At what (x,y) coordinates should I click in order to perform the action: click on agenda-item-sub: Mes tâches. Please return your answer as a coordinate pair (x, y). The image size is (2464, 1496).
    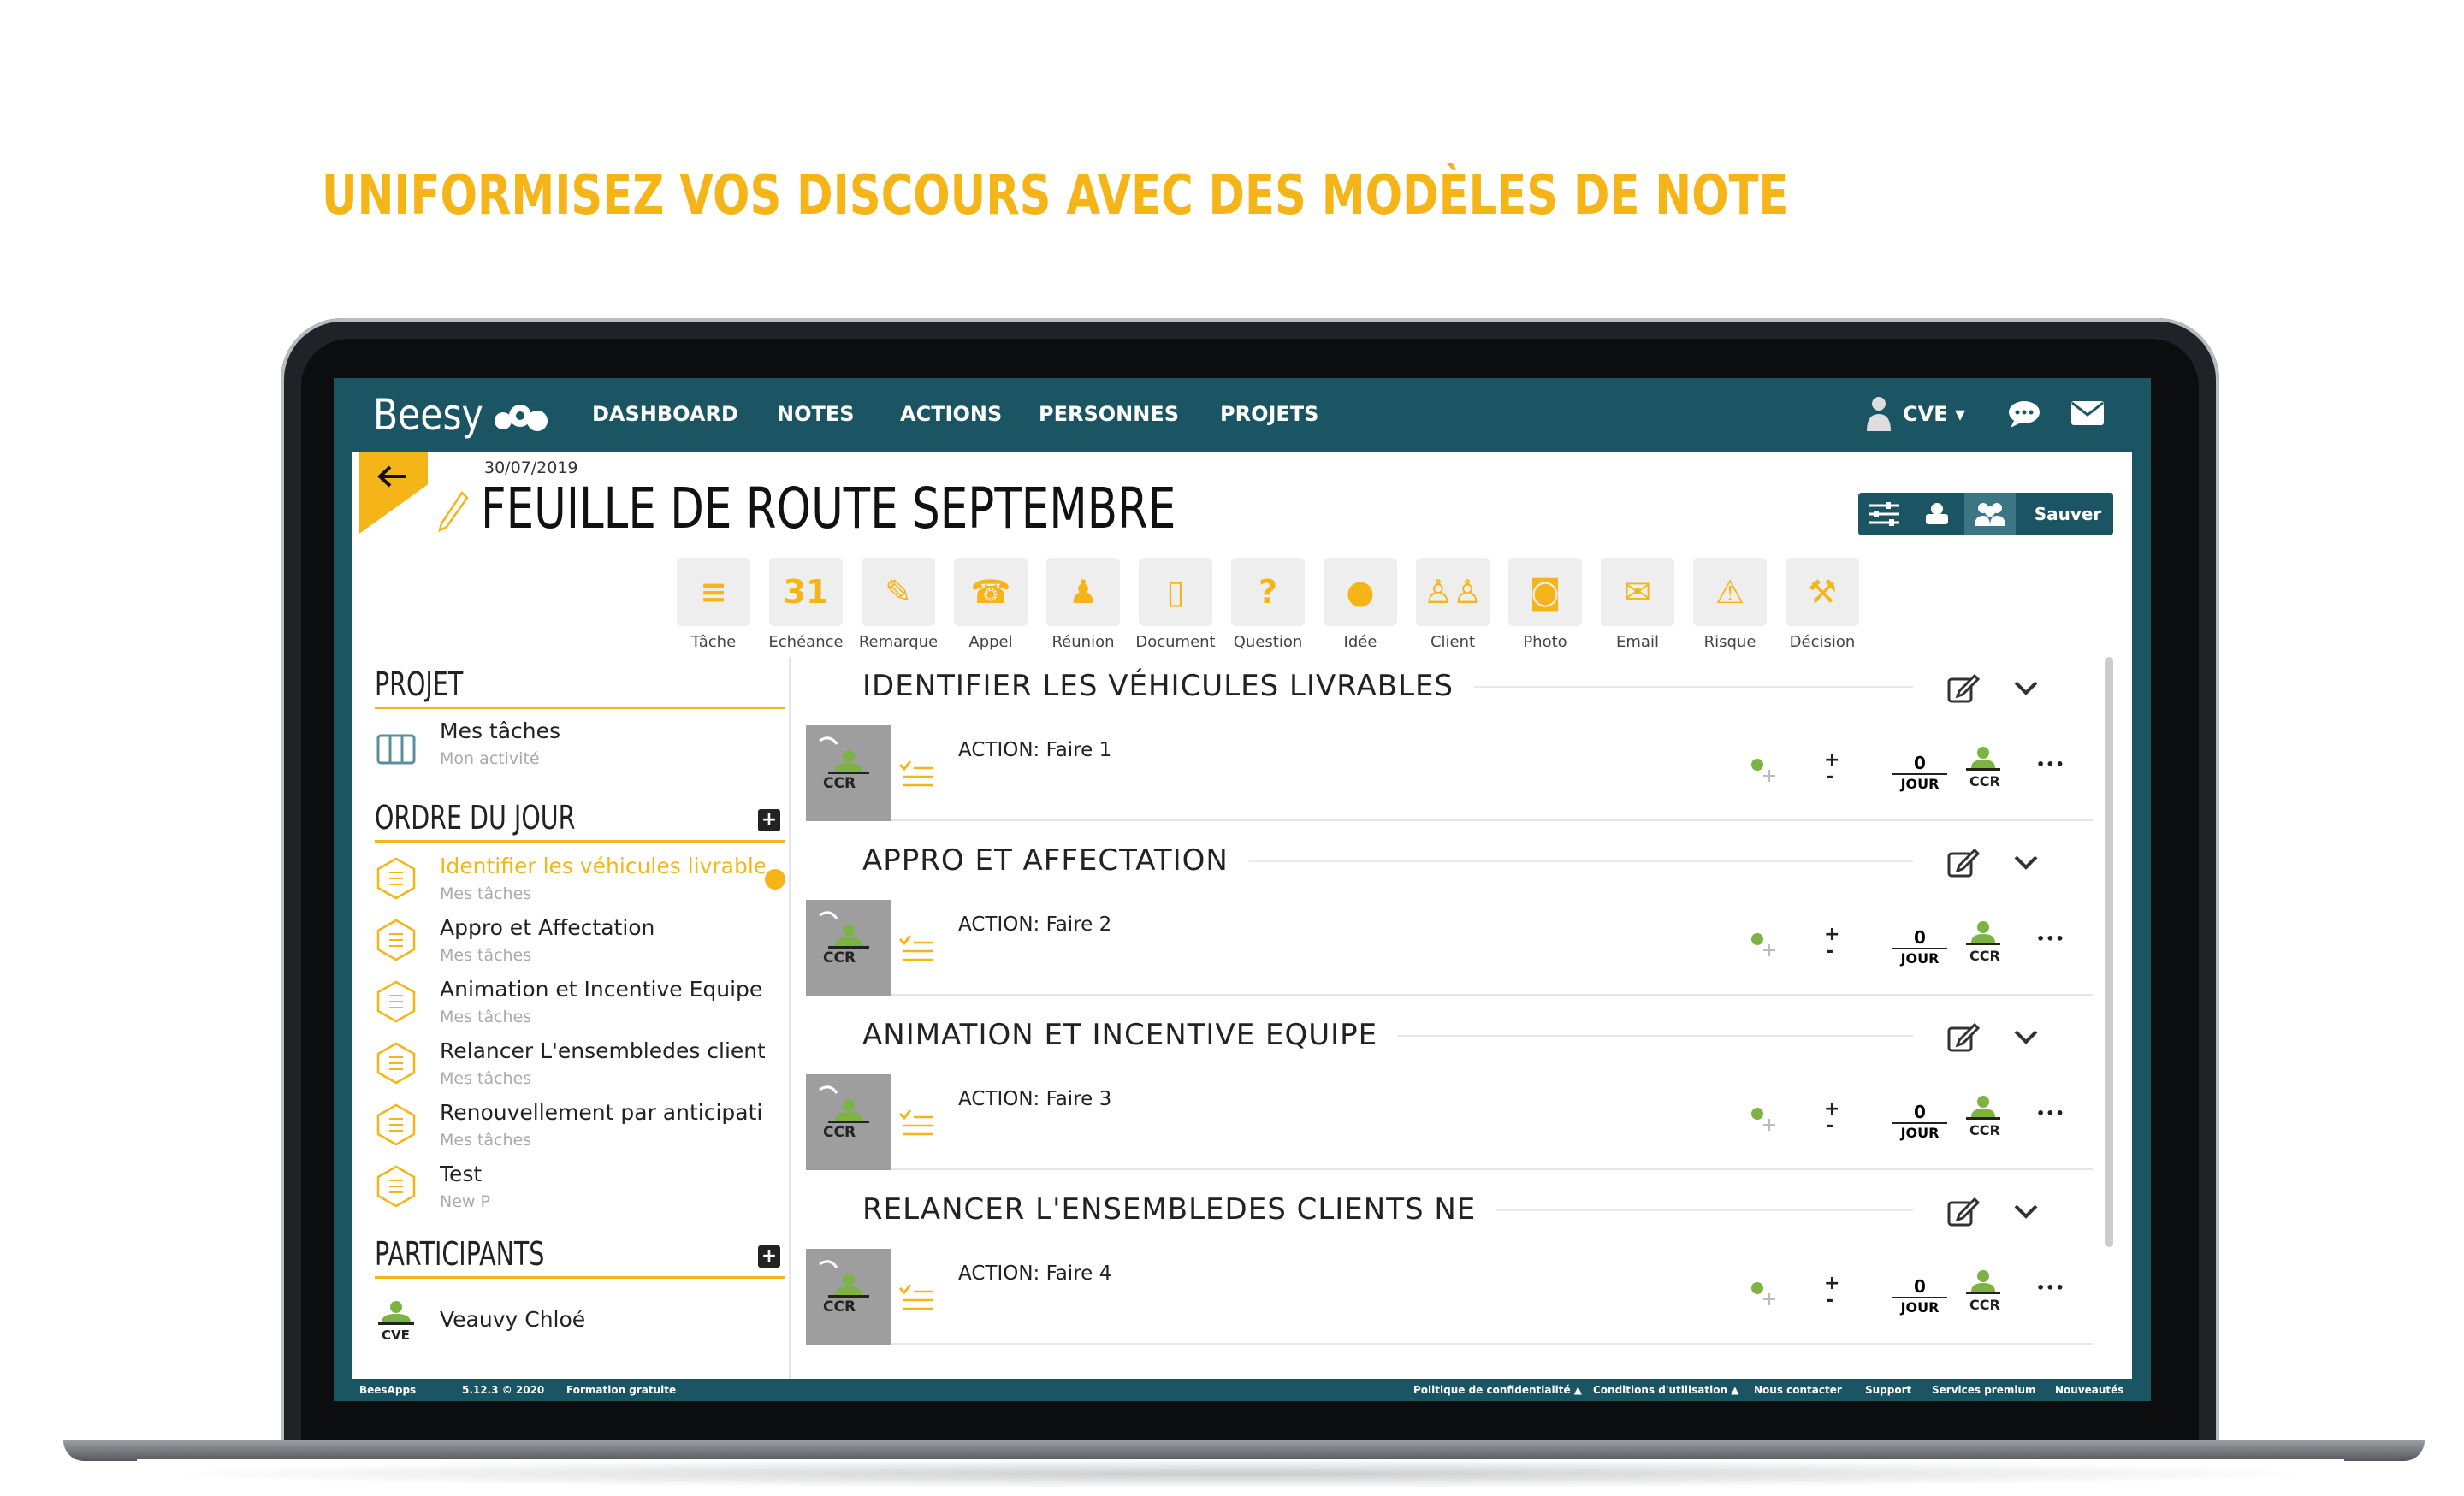
    Looking at the image, I should click on (486, 955).